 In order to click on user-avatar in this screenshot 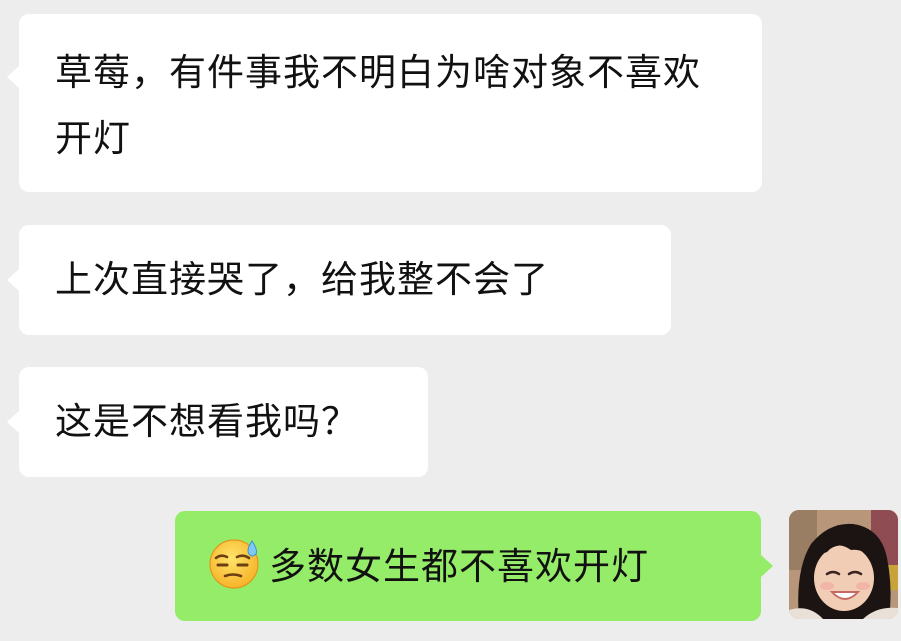, I will do `click(843, 564)`.